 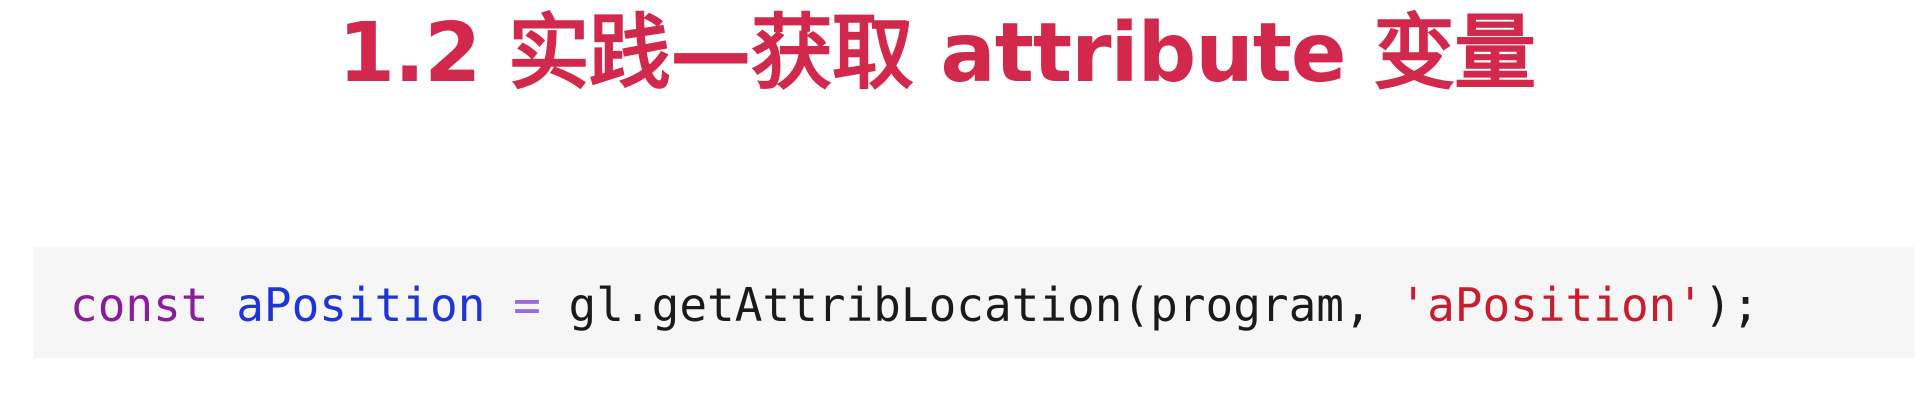 What do you see at coordinates (1552, 305) in the screenshot?
I see `code-string-literal: 'aPosition'` at bounding box center [1552, 305].